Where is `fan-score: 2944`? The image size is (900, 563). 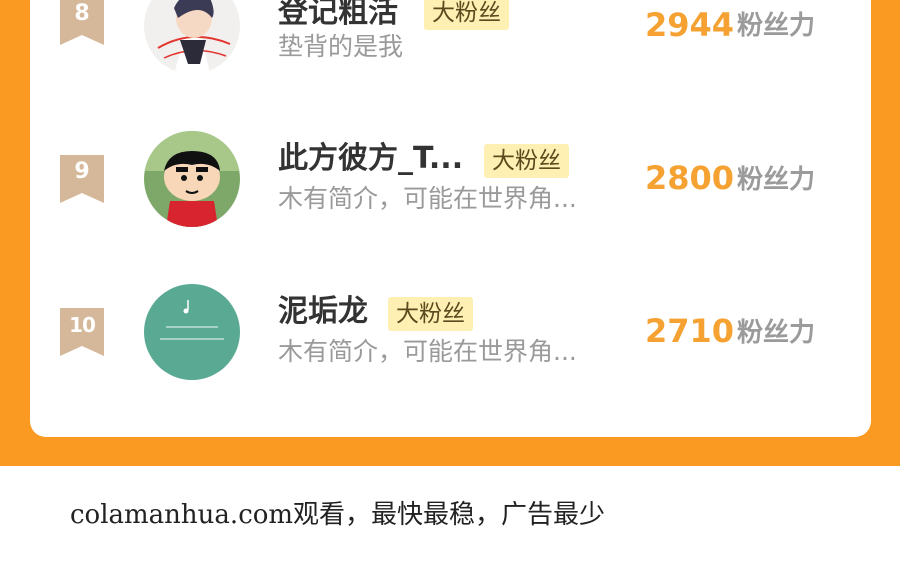
fan-score: 2944 is located at coordinates (690, 25).